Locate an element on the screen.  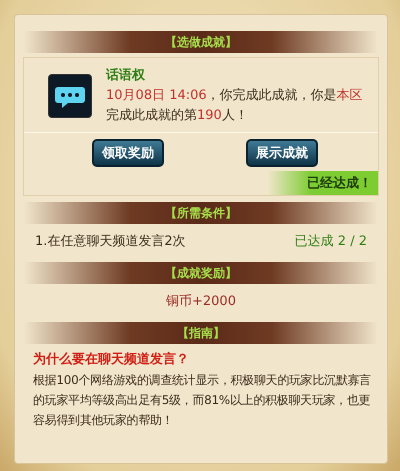
action-button: 领取奖励 is located at coordinates (128, 153).